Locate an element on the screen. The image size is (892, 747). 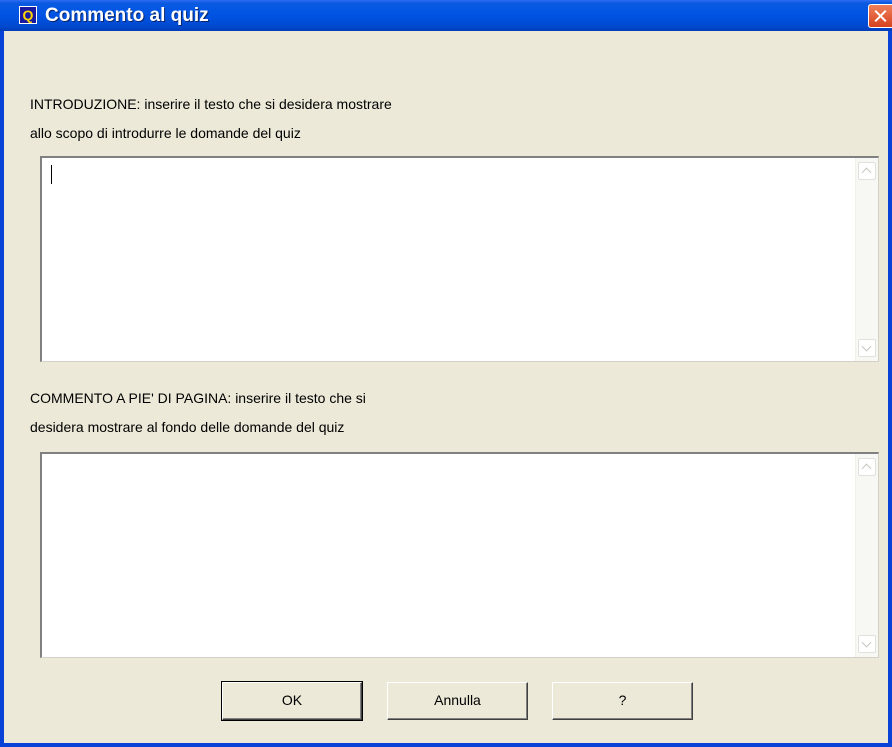
window-title: Commento al quiz is located at coordinates (127, 15).